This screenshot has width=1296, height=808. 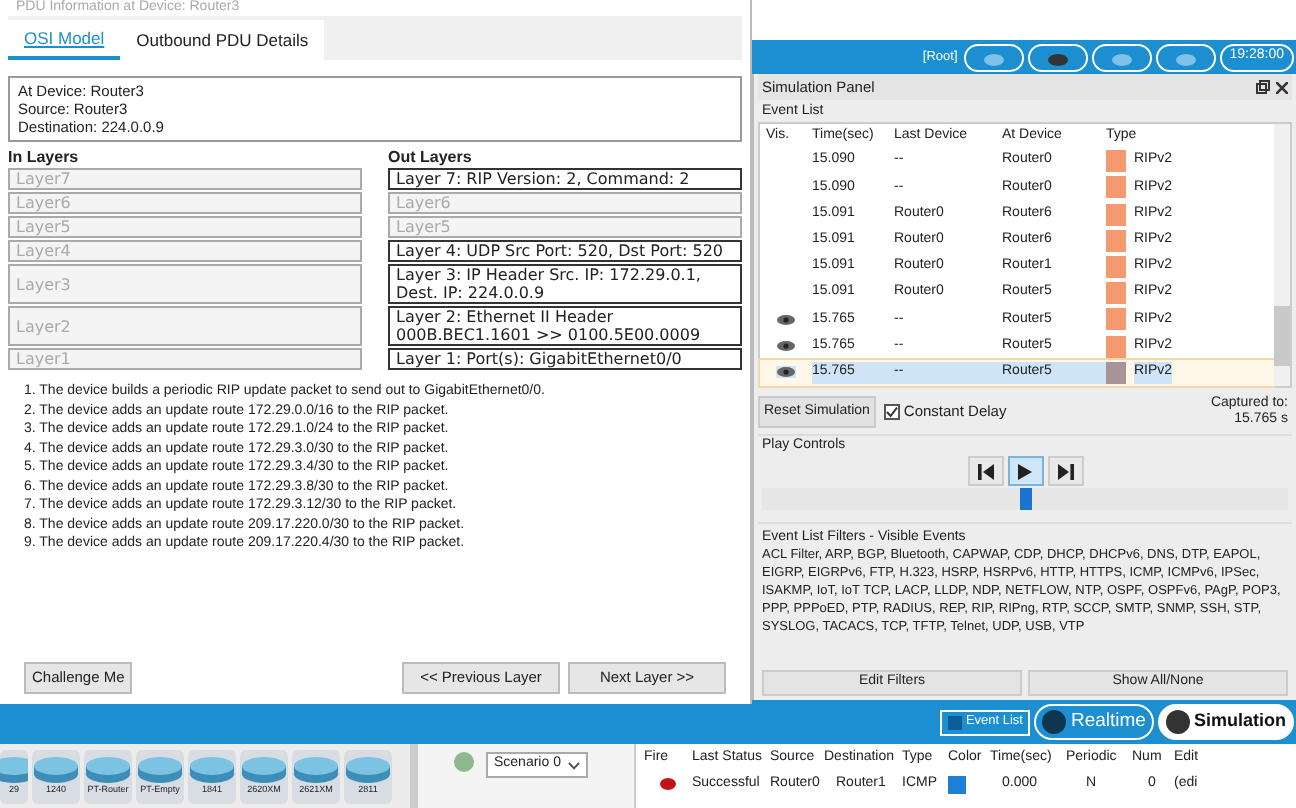 What do you see at coordinates (1025, 499) in the screenshot?
I see `speed-slider-thumb` at bounding box center [1025, 499].